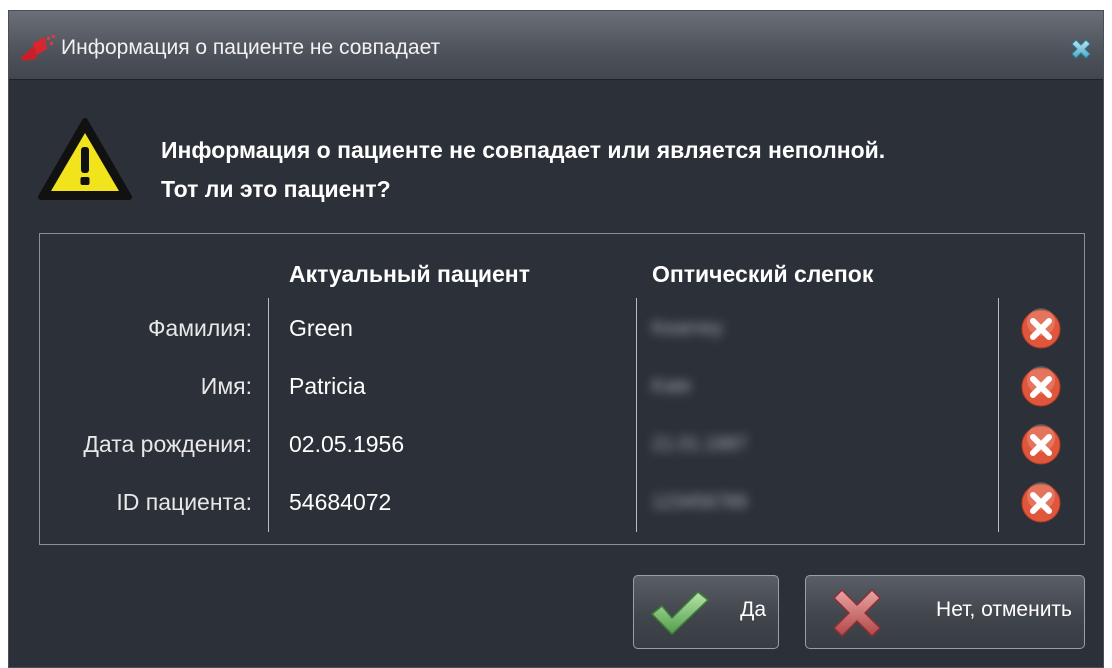 This screenshot has width=1112, height=668. I want to click on optical-firstname: Kate, so click(672, 386).